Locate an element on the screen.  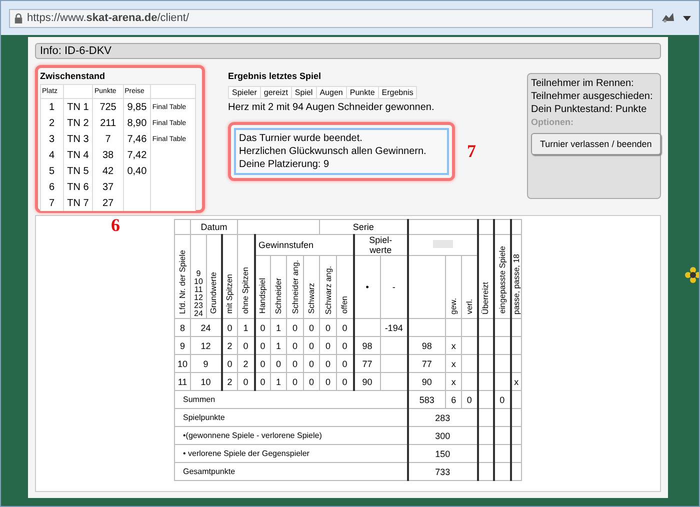
table-cell: 7,46 is located at coordinates (137, 139).